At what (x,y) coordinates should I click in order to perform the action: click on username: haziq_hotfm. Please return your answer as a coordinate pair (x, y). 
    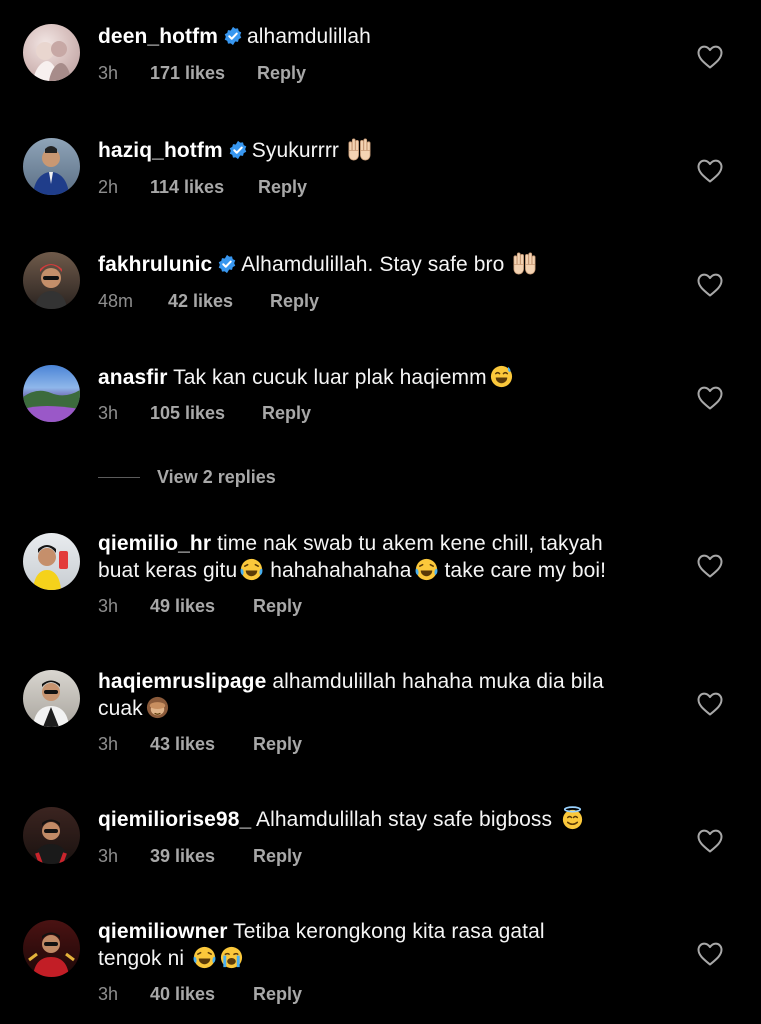
    Looking at the image, I should click on (160, 150).